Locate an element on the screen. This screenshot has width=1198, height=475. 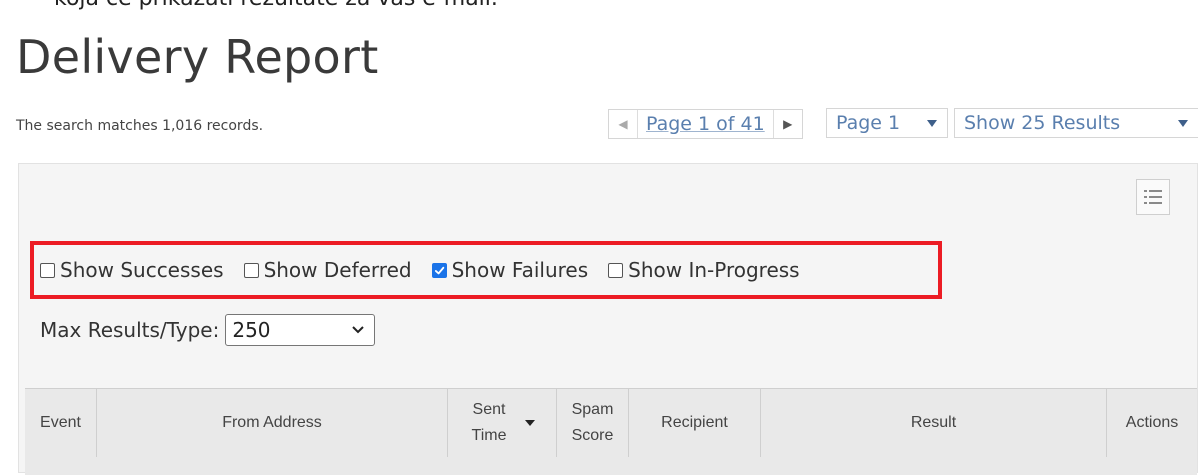
column-menu-button is located at coordinates (1153, 197).